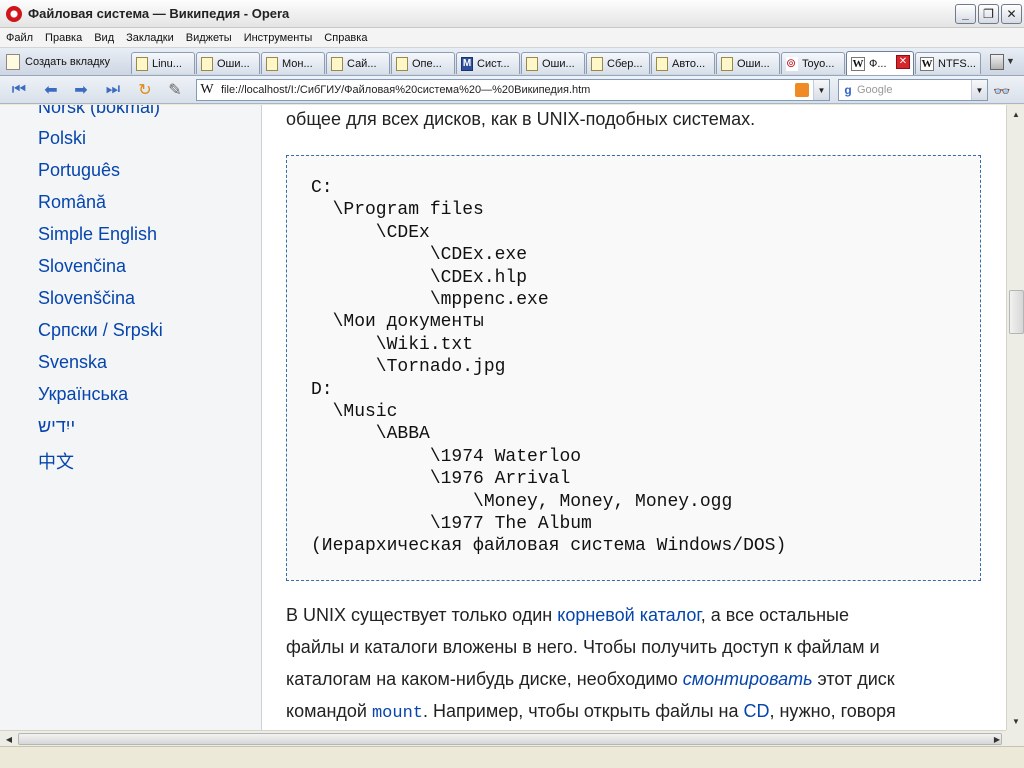 The height and width of the screenshot is (768, 1024). Describe the element at coordinates (99, 111) in the screenshot. I see `language-link: Norsk (bokmål)` at that location.